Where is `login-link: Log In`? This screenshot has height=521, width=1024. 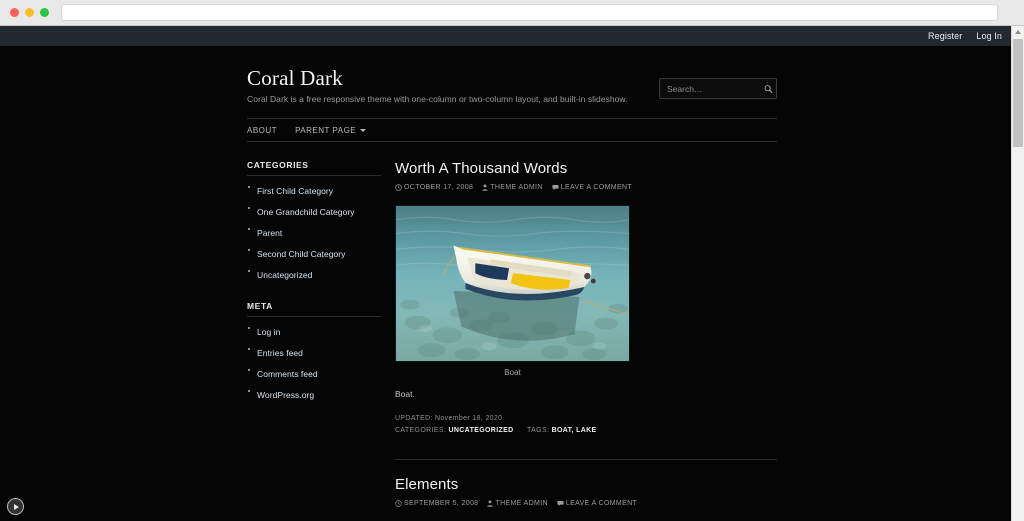
login-link: Log In is located at coordinates (989, 36).